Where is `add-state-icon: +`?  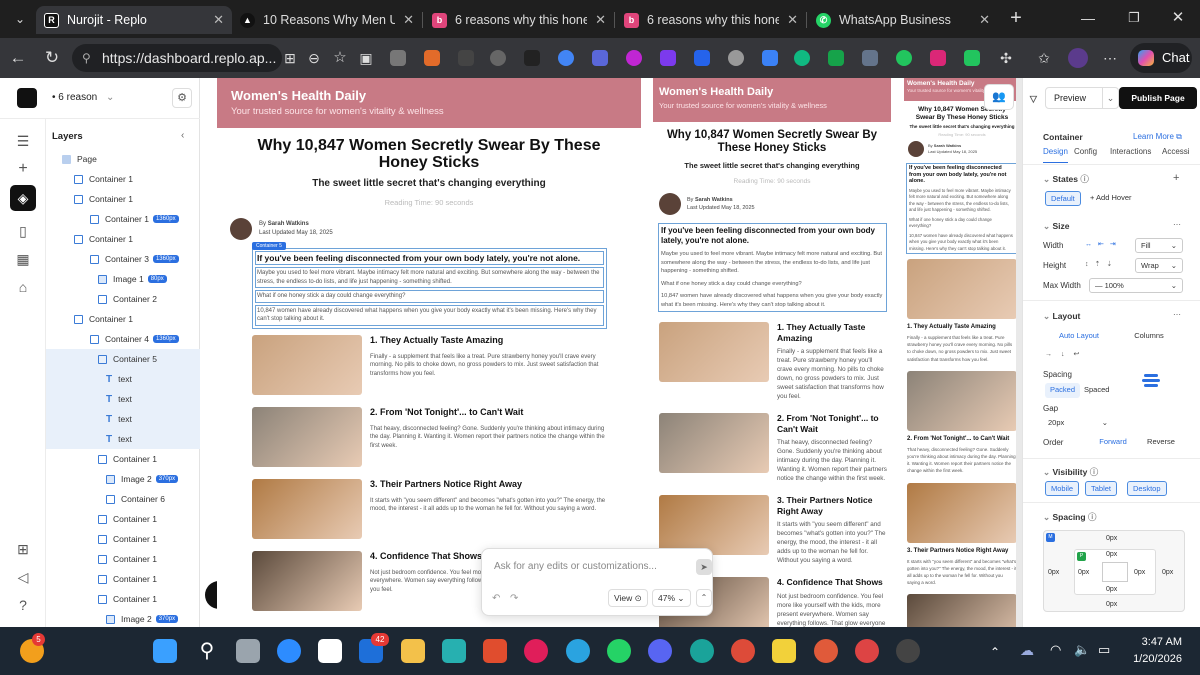
add-state-icon: + is located at coordinates (1176, 178).